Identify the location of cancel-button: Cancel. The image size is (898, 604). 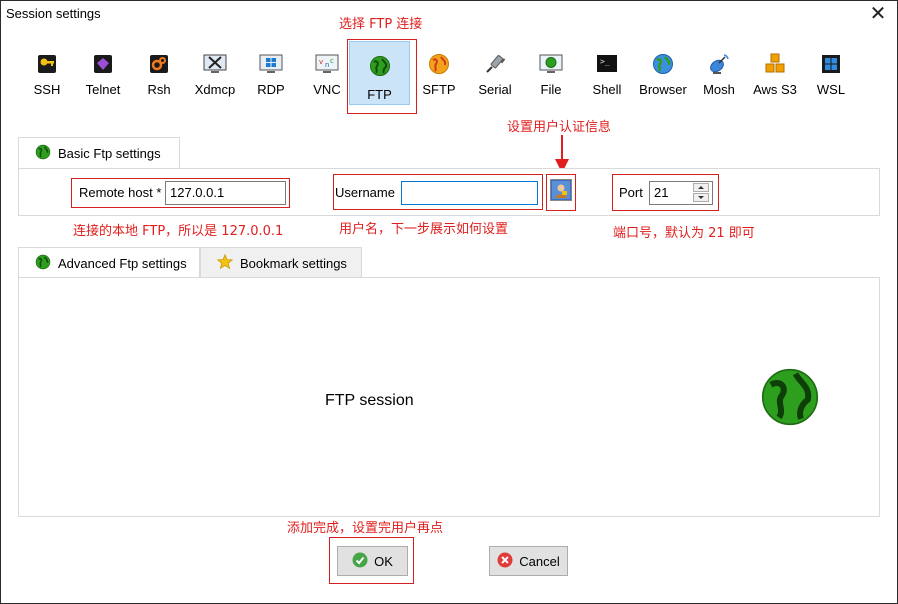
(528, 561).